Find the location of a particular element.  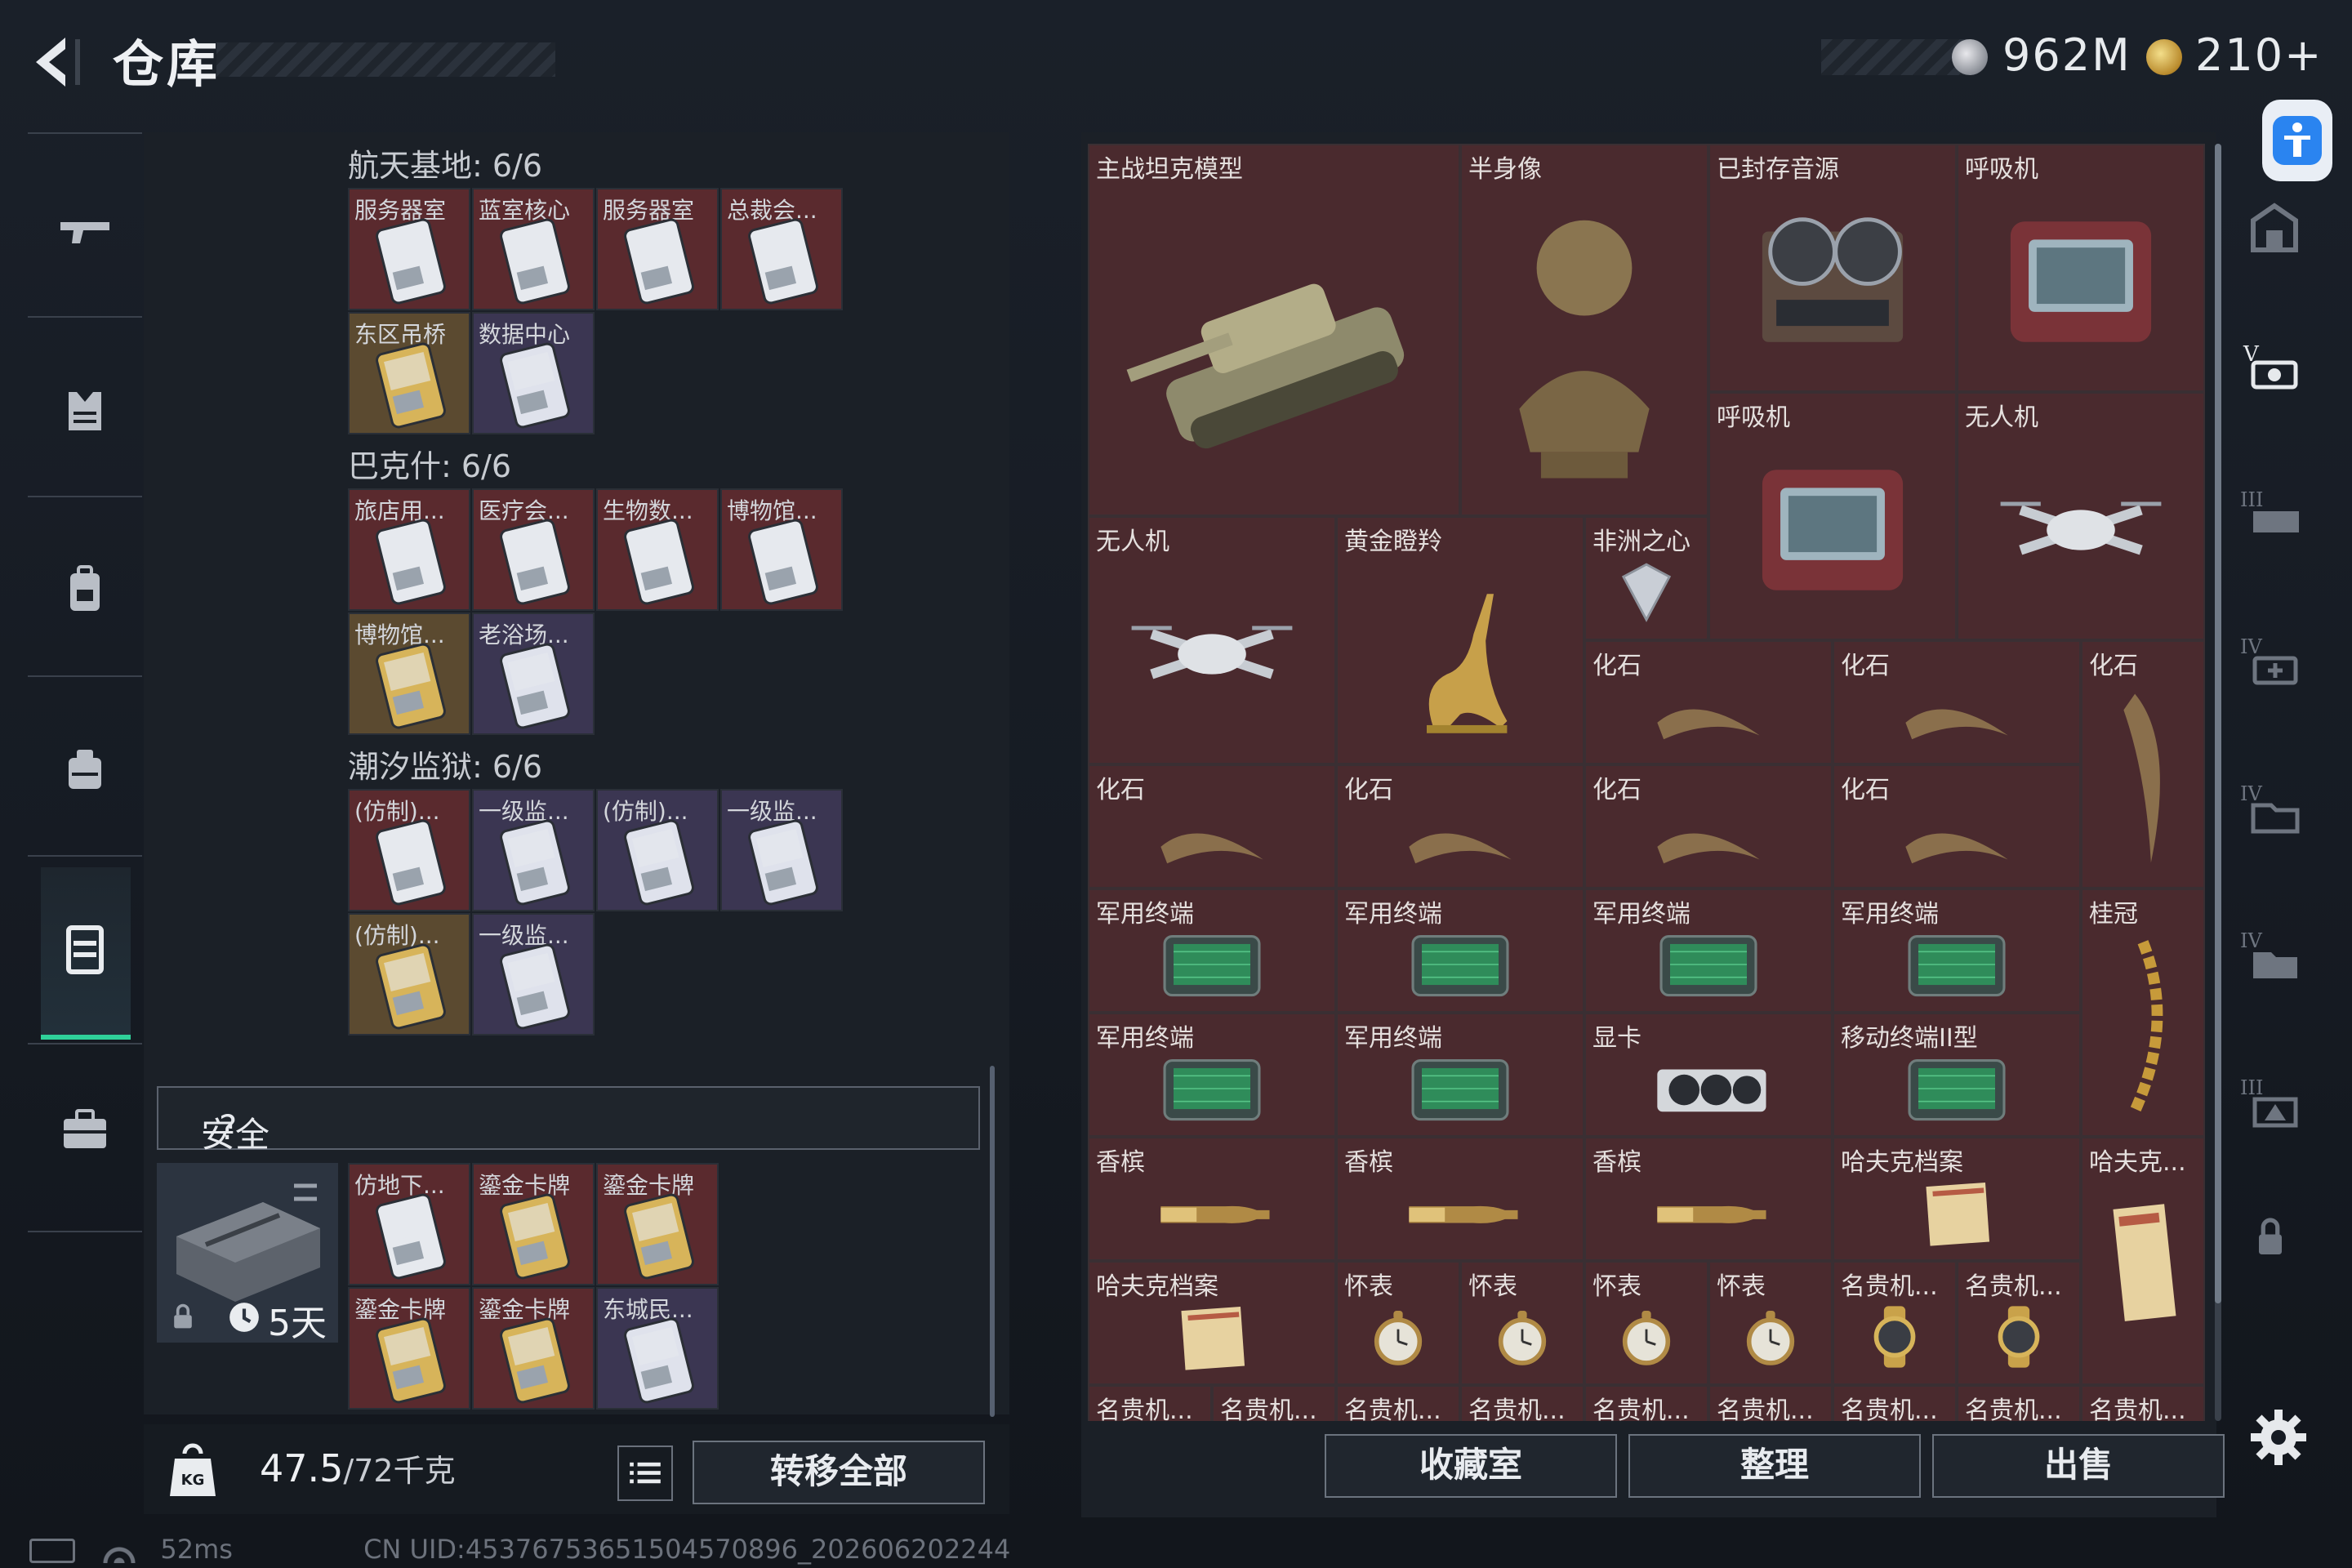

warehouse-item: 显卡 is located at coordinates (1708, 1075).